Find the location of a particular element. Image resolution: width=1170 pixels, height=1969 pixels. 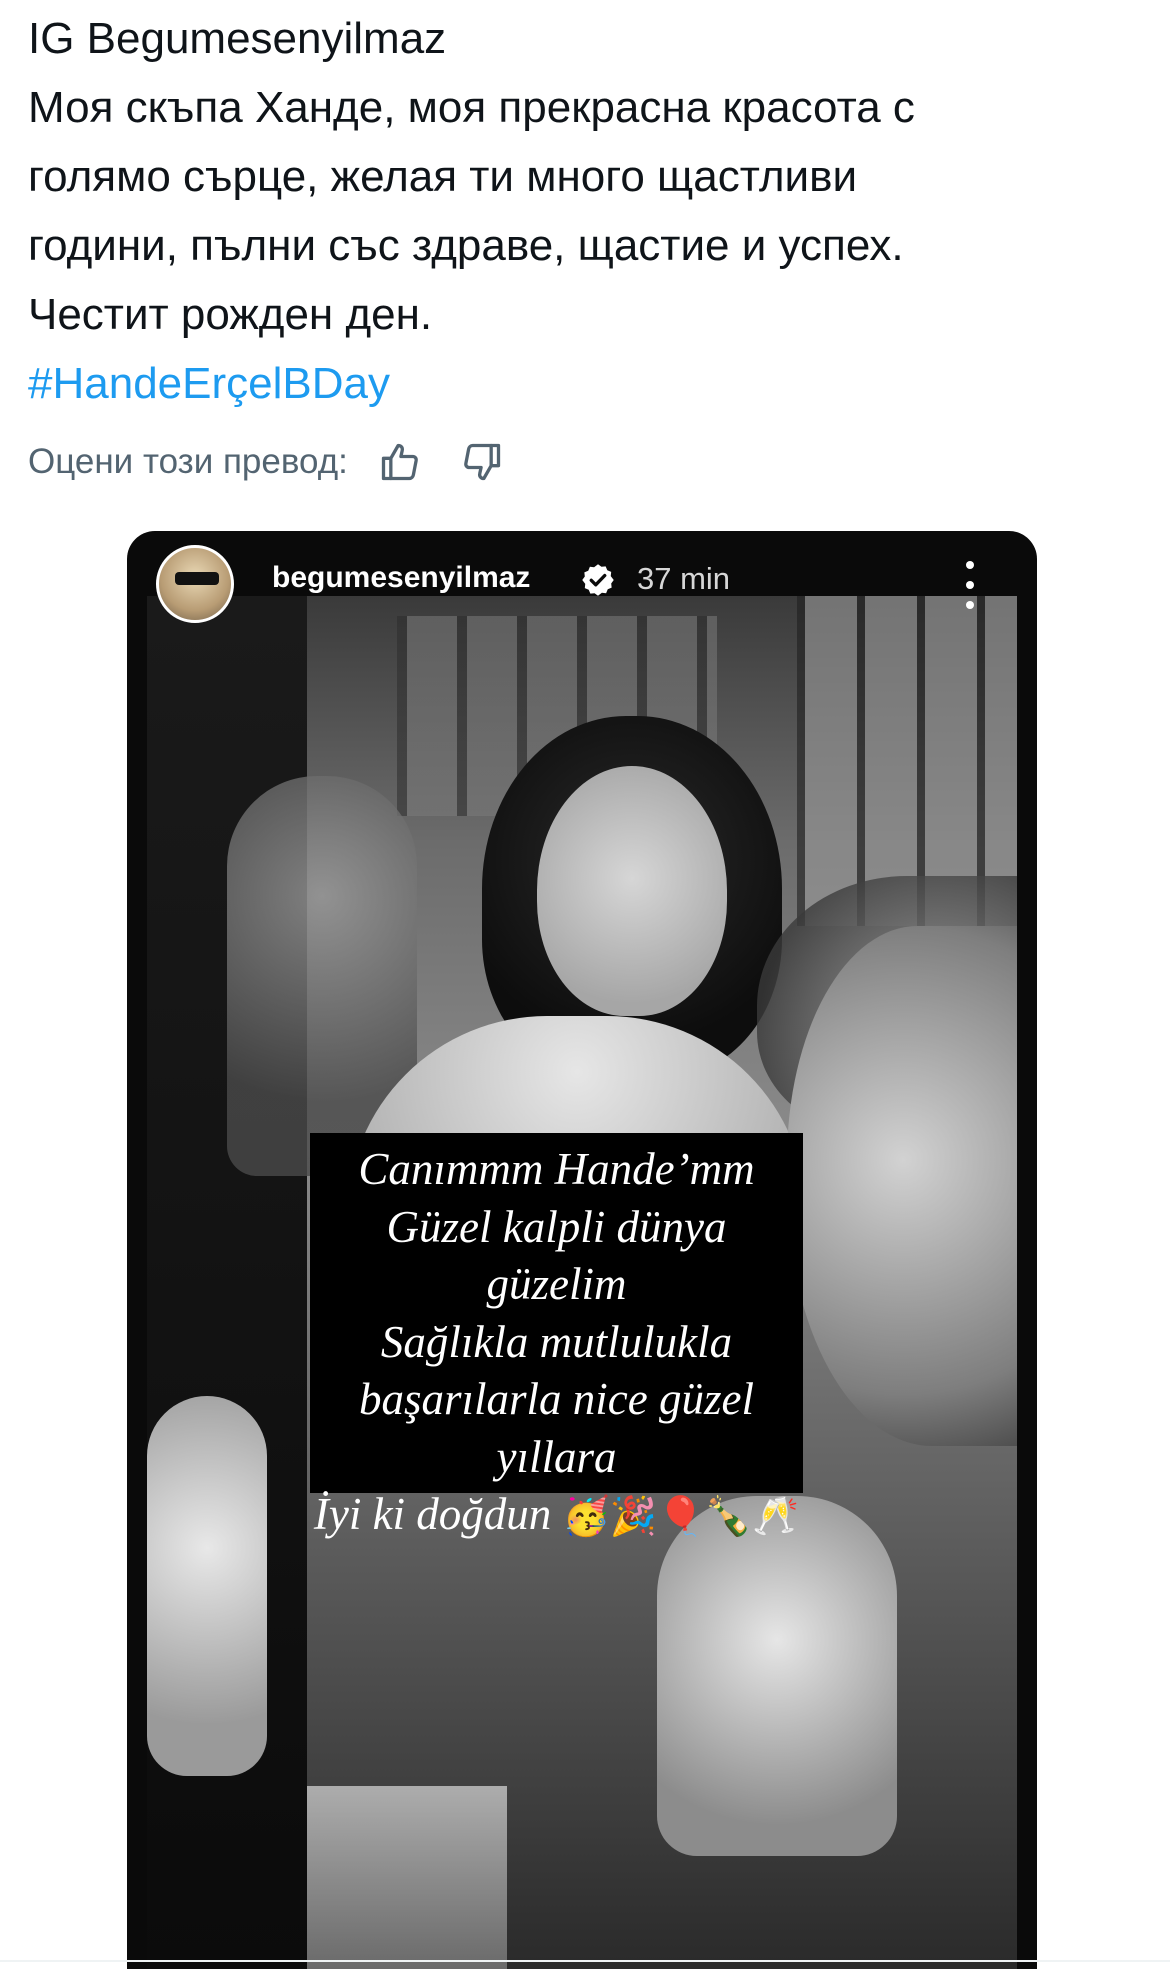

photo-hand-left is located at coordinates (207, 1586).